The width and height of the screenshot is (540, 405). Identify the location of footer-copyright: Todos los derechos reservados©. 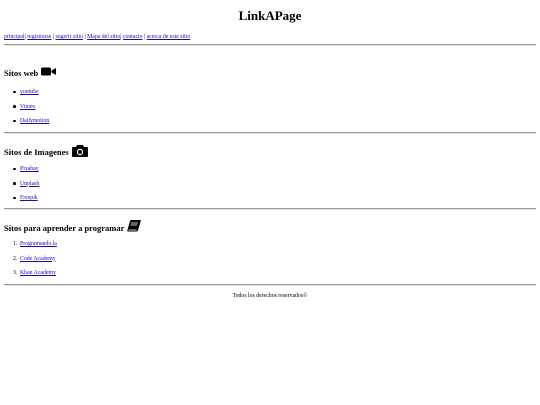
(270, 296).